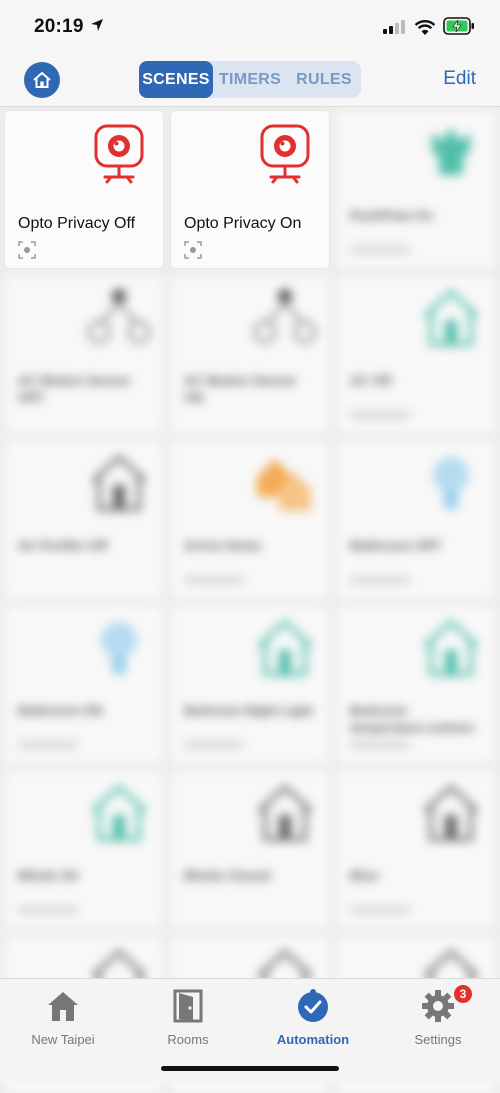 This screenshot has width=500, height=1093. I want to click on tab-automation: Automation, so click(313, 1018).